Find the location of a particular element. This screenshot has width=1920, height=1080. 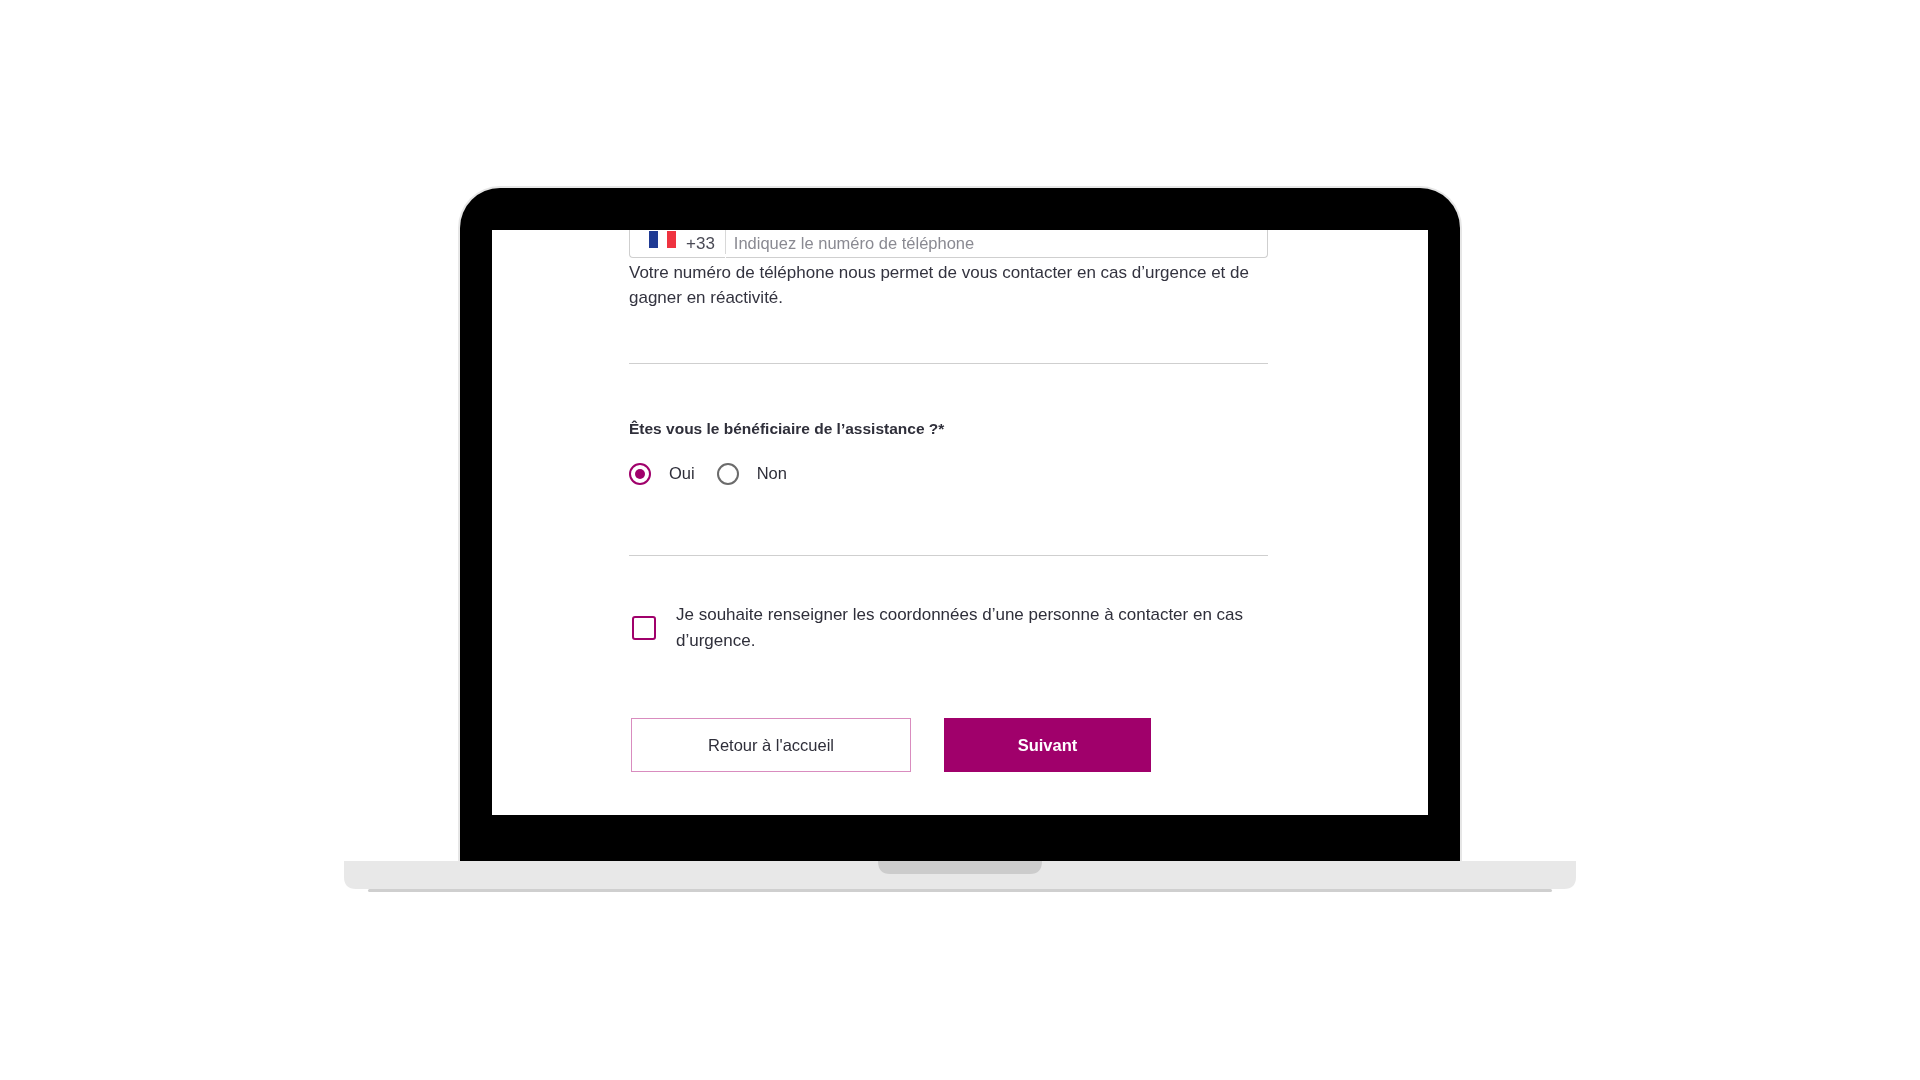

checkbox-label: Je souhaite renseigner les coordonnées d’une personne à contacter en cas d’urgence. is located at coordinates (960, 628).